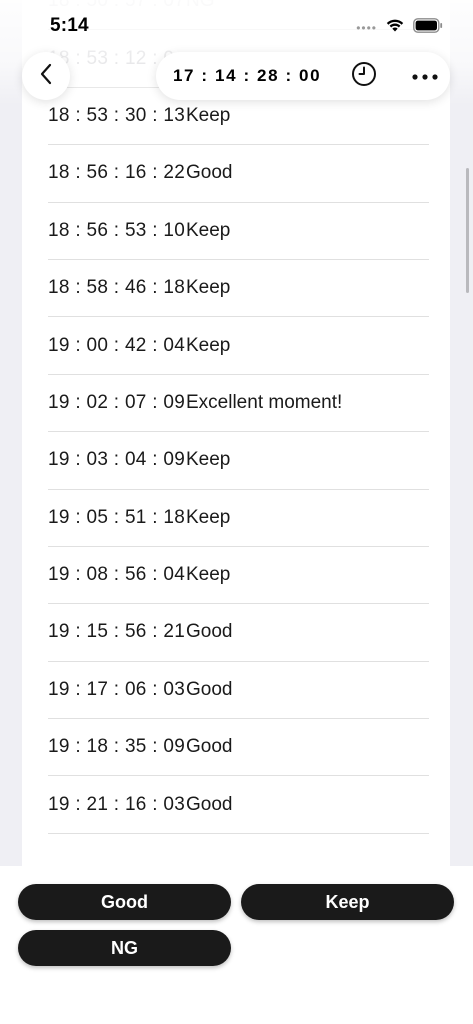 The image size is (473, 1024). Describe the element at coordinates (117, 230) in the screenshot. I see `marker-timecode: 18 : 56 : 53 : 10` at that location.